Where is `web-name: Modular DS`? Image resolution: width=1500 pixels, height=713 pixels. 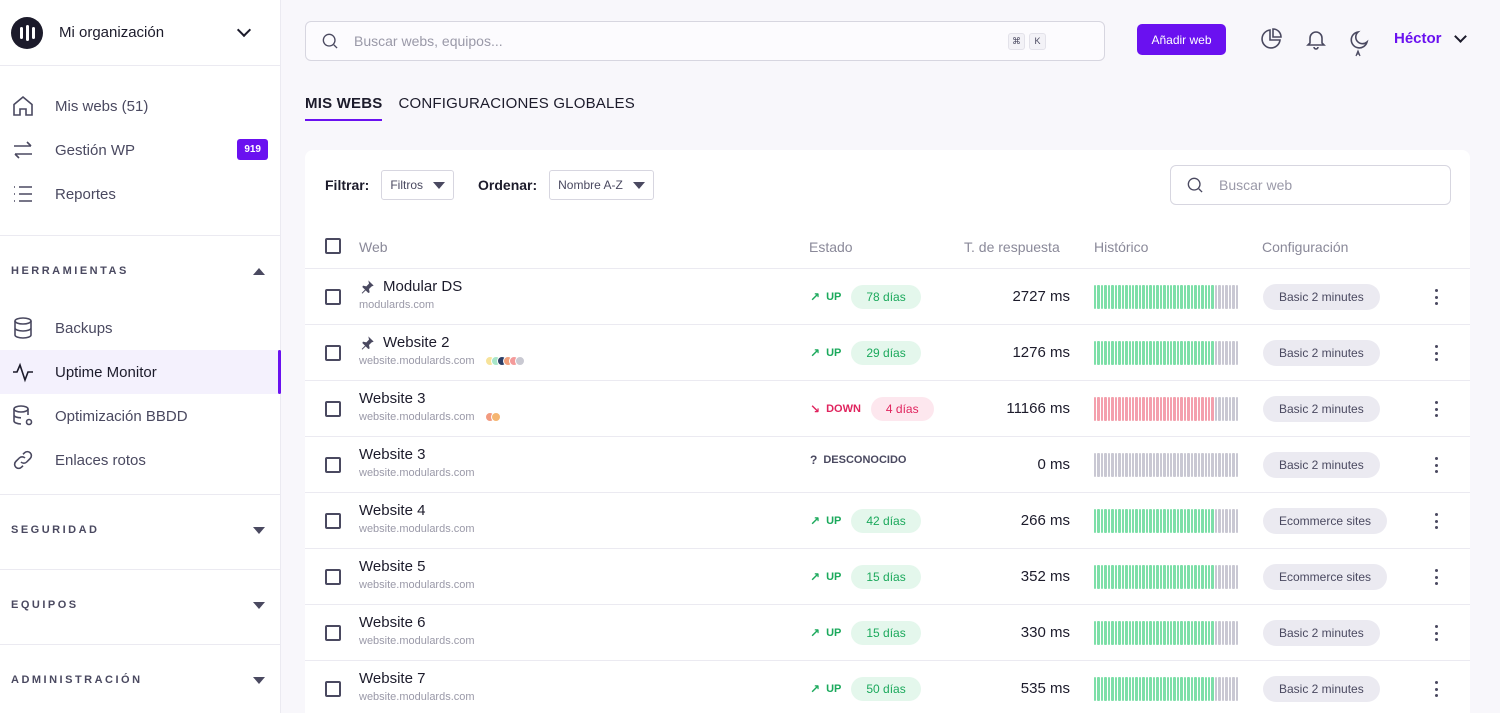
web-name: Modular DS is located at coordinates (410, 286).